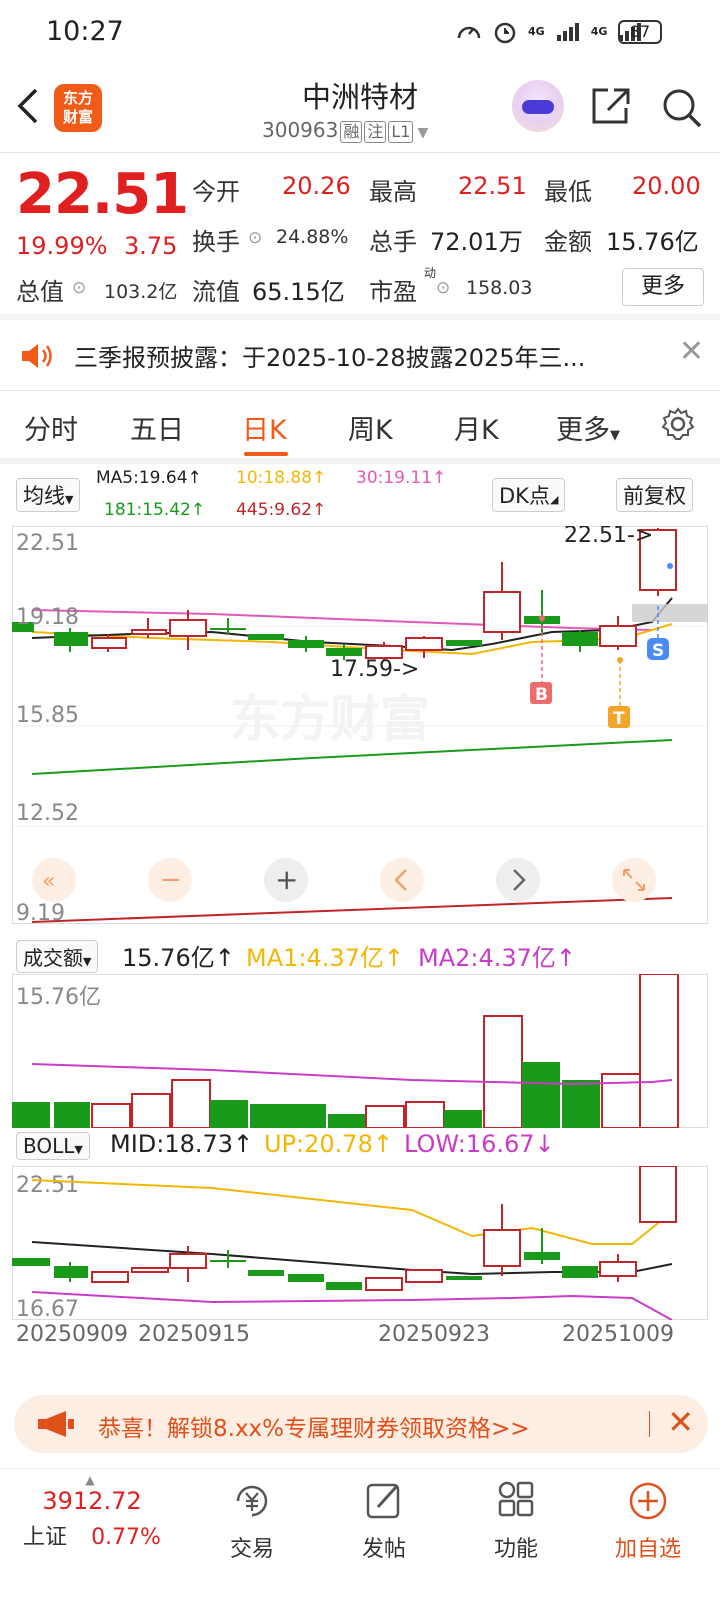  Describe the element at coordinates (314, 1429) in the screenshot. I see `promo-text: 恭喜！解锁8.xx%专属理财券领取资格>>` at that location.